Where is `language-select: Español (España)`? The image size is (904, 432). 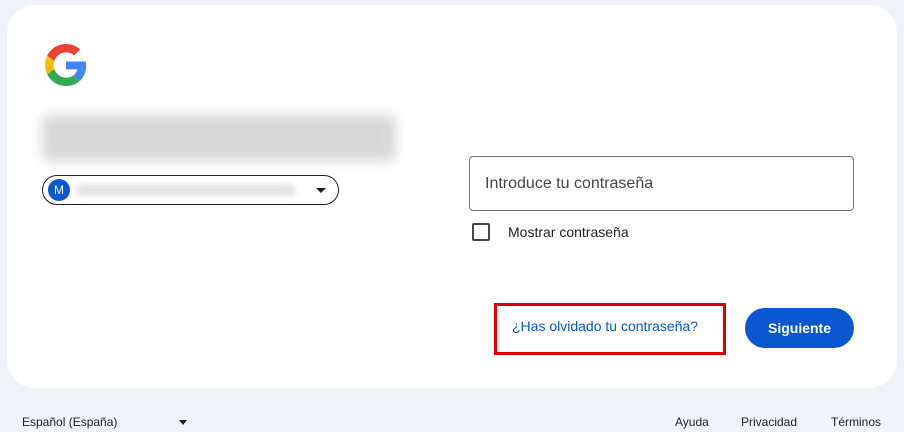 language-select: Español (España) is located at coordinates (104, 422).